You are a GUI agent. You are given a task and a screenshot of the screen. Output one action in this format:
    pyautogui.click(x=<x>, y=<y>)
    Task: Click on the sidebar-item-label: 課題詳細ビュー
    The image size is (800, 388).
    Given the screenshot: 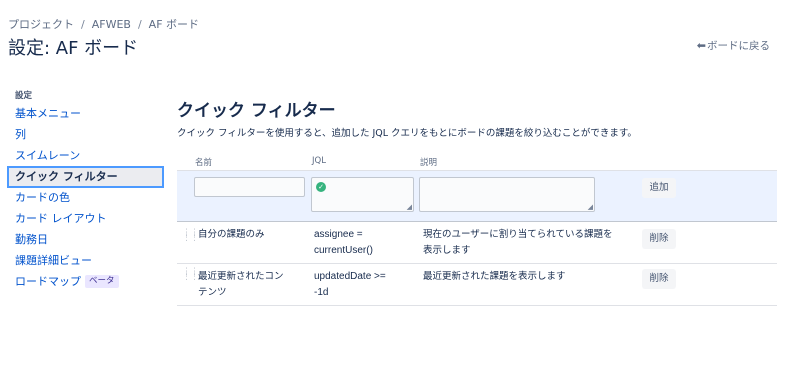 What is the action you would take?
    pyautogui.click(x=53, y=260)
    